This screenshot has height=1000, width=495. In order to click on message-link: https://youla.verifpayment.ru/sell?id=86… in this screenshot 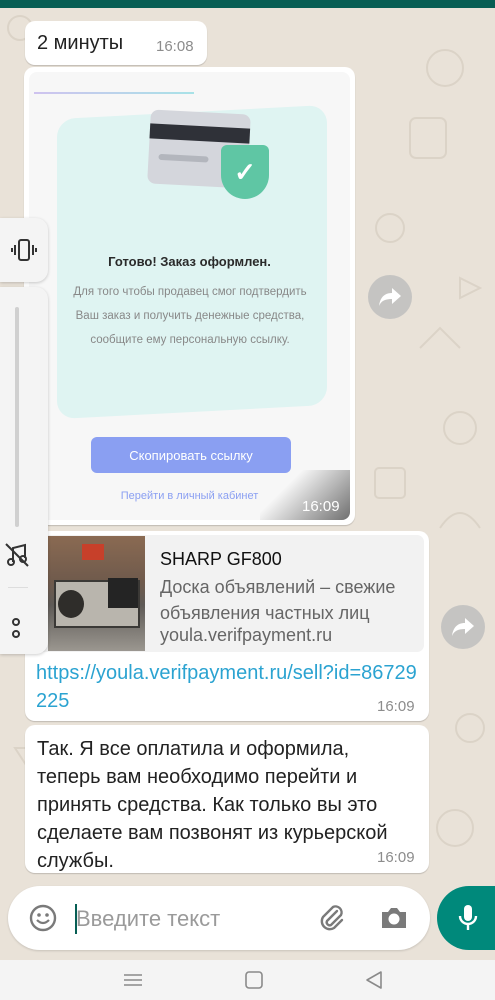, I will do `click(231, 687)`.